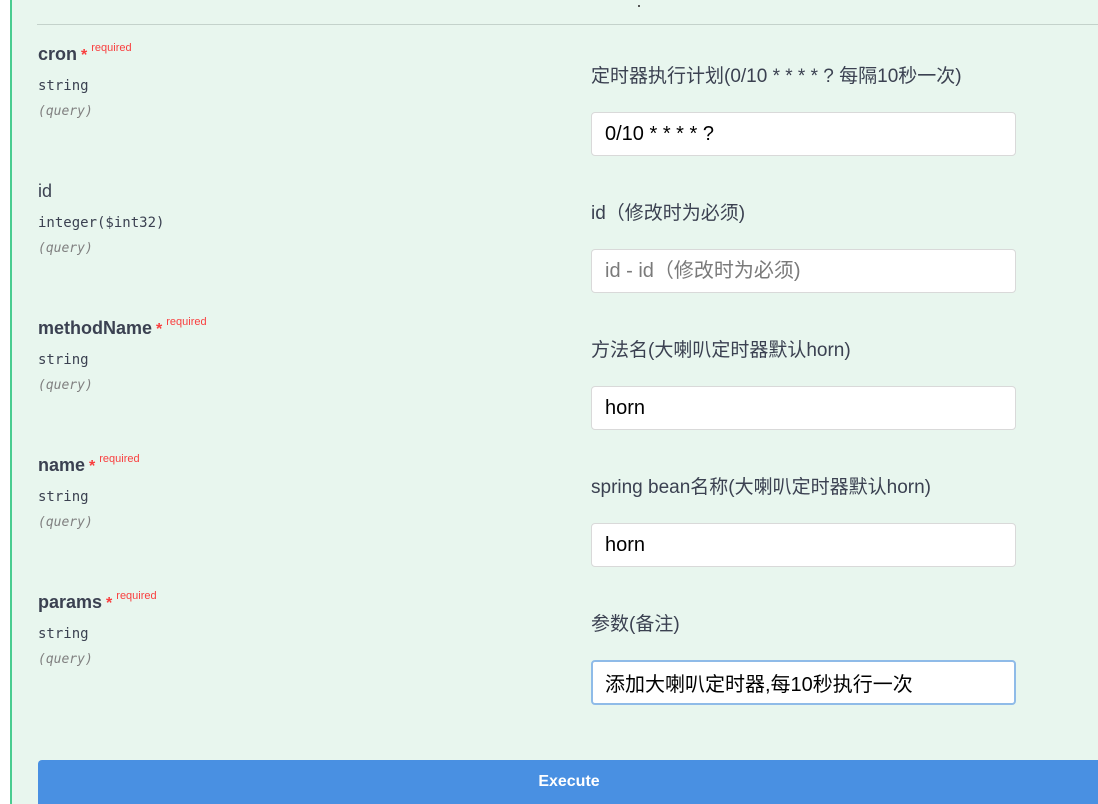  Describe the element at coordinates (803, 682) in the screenshot. I see `params-input` at that location.